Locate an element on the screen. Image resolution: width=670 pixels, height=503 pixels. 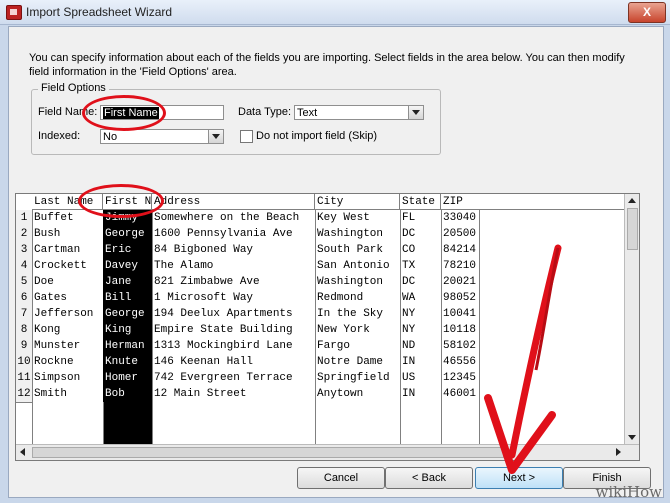
skip-label: Do not import field (Skip) is located at coordinates (317, 136).